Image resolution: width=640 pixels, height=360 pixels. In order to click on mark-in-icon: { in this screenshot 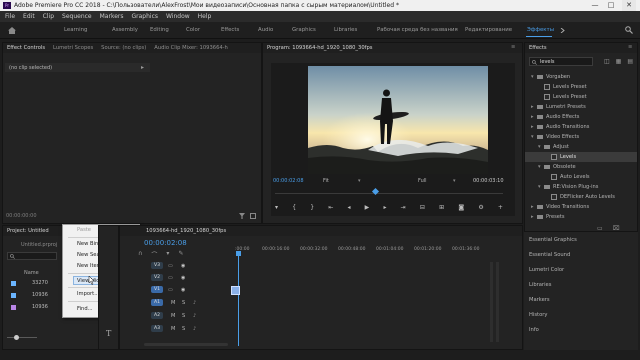, I will do `click(294, 207)`.